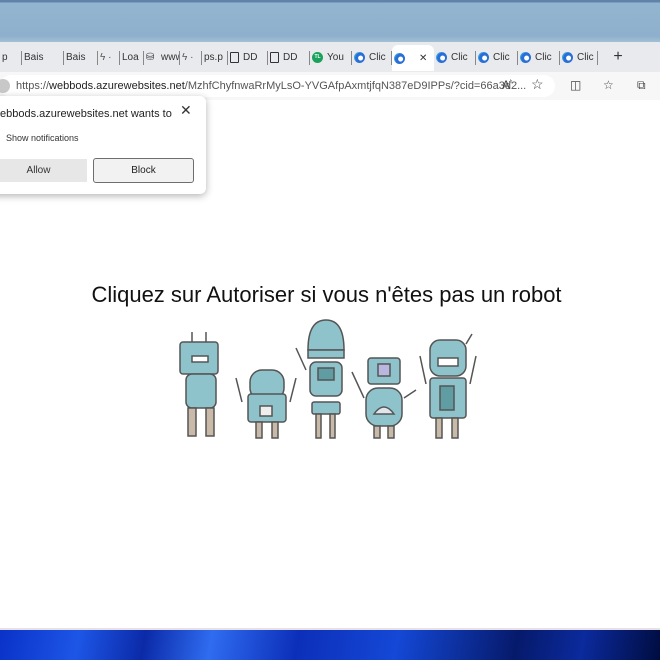 The image size is (660, 660). I want to click on read-aloud-icon: Aᵇ, so click(507, 85).